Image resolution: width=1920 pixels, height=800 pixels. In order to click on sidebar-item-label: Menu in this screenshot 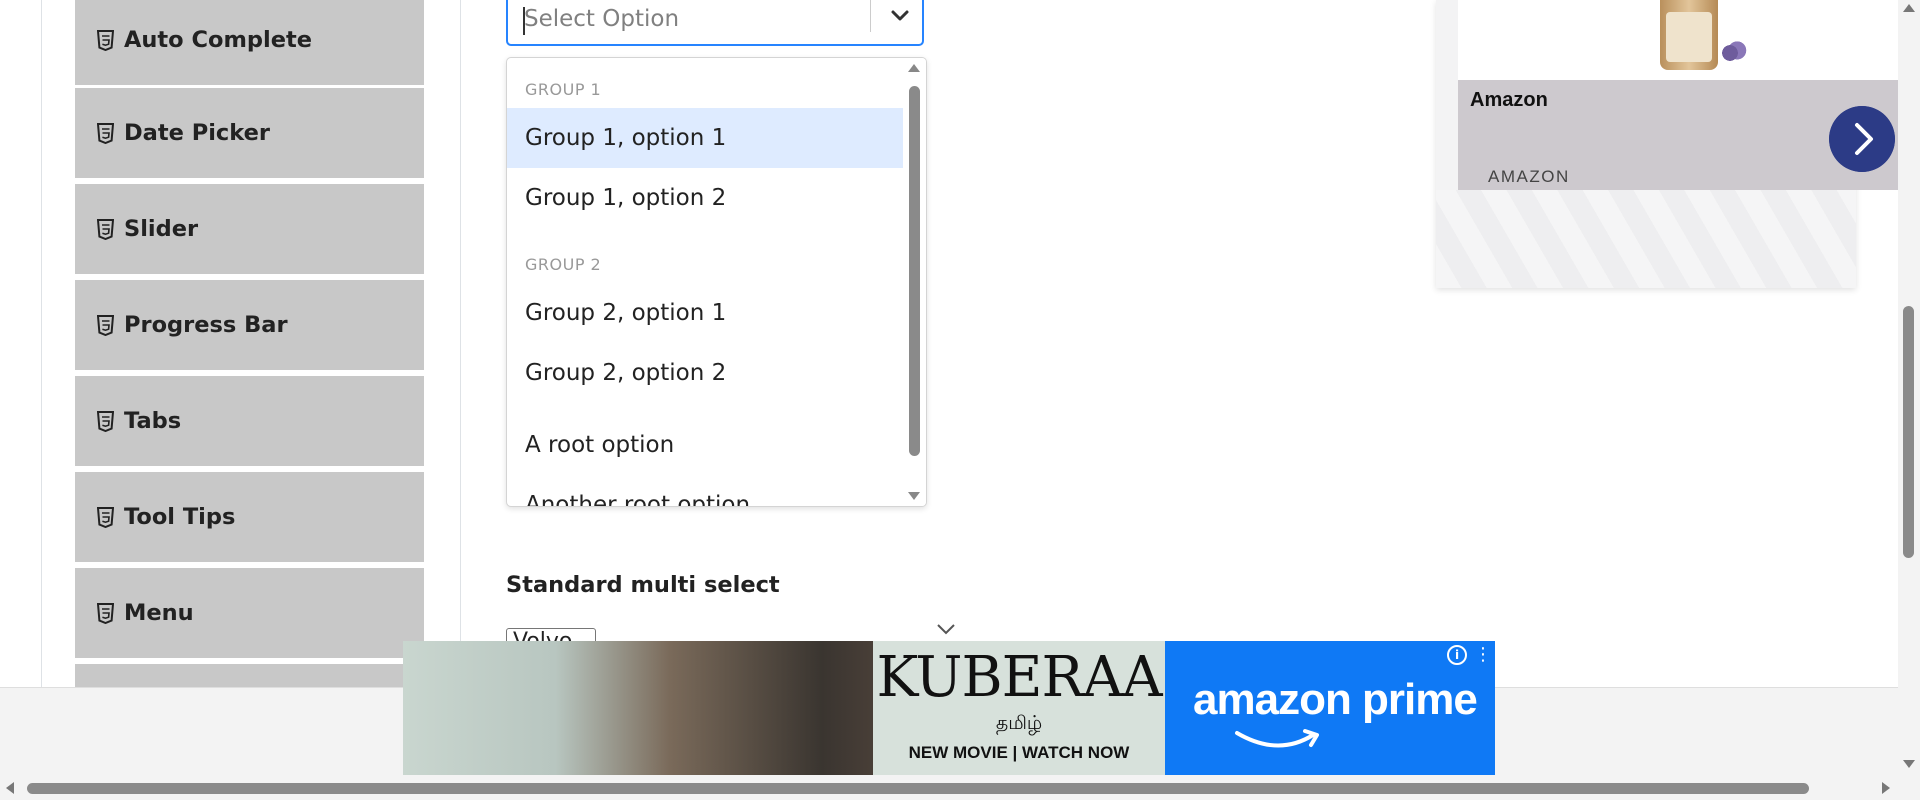, I will do `click(159, 613)`.